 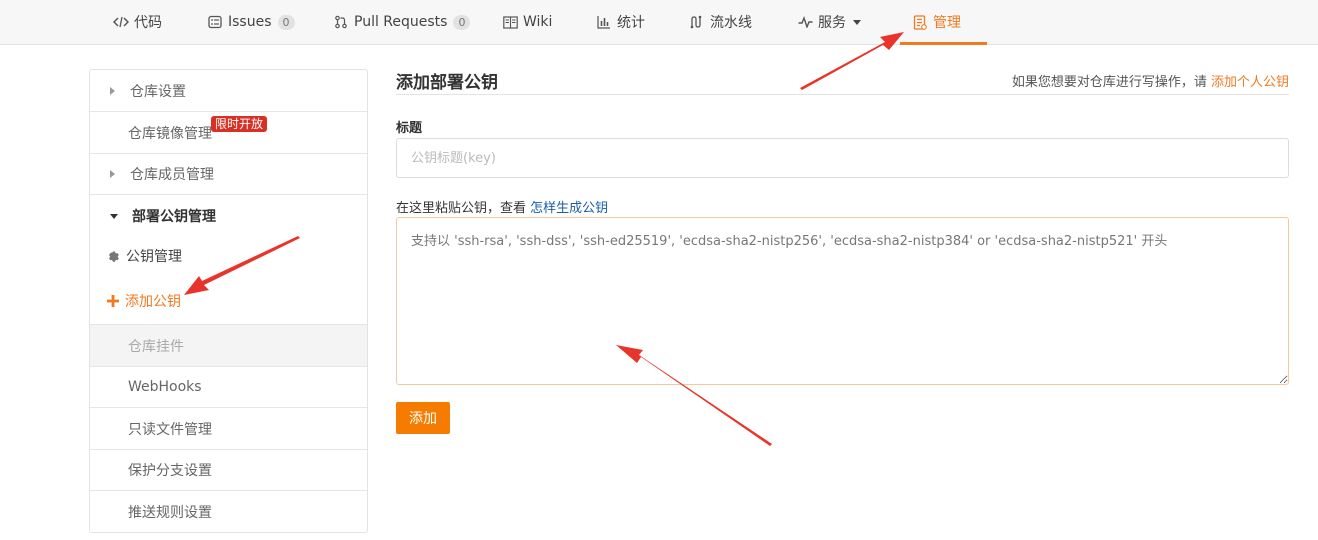 I want to click on sidebar-item-mirror: 仓库镜像管理 限时开放, so click(x=228, y=133).